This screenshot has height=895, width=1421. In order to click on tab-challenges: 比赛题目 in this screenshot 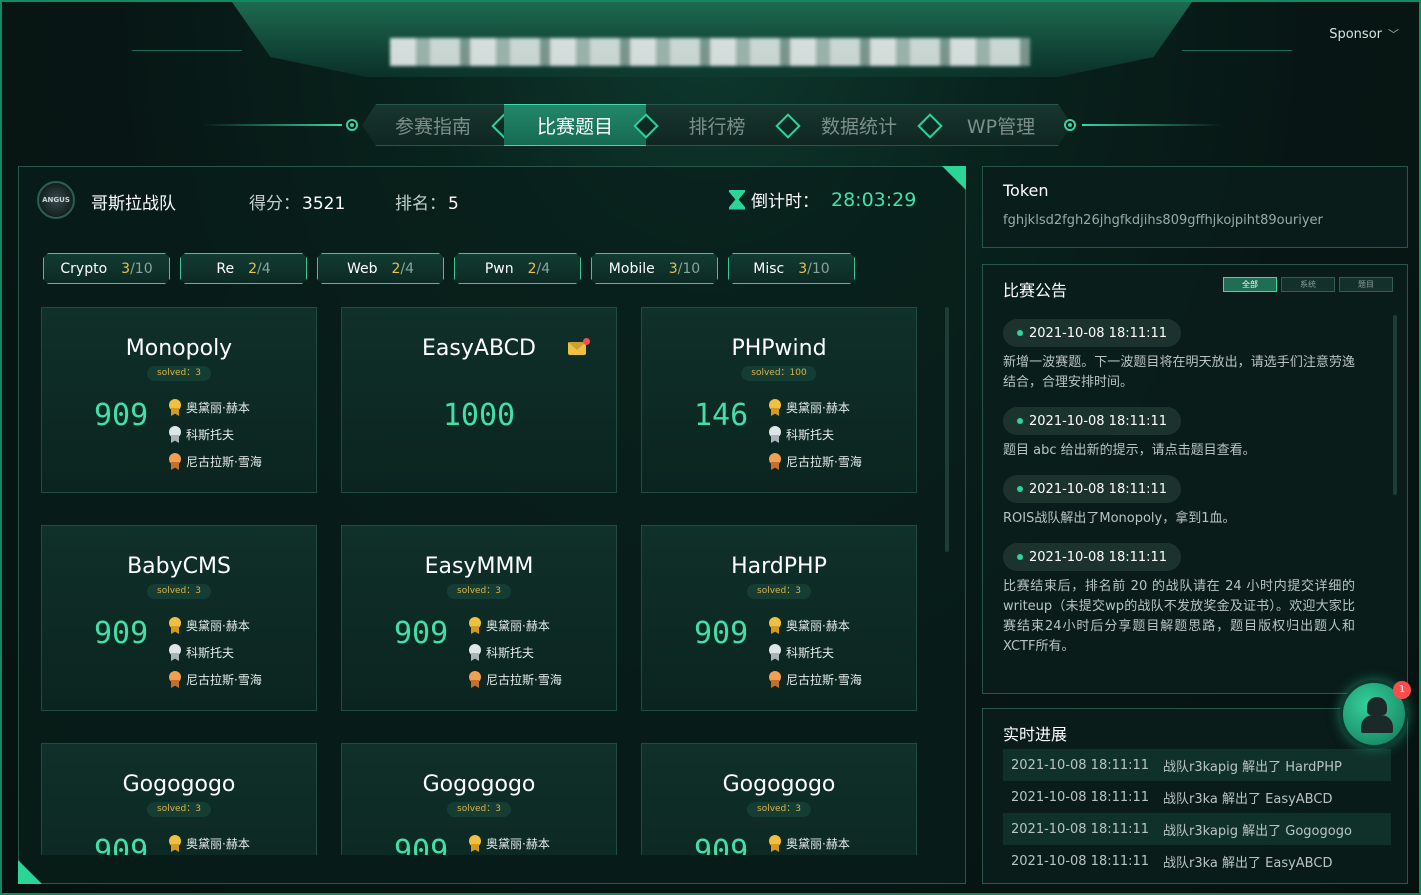, I will do `click(581, 125)`.